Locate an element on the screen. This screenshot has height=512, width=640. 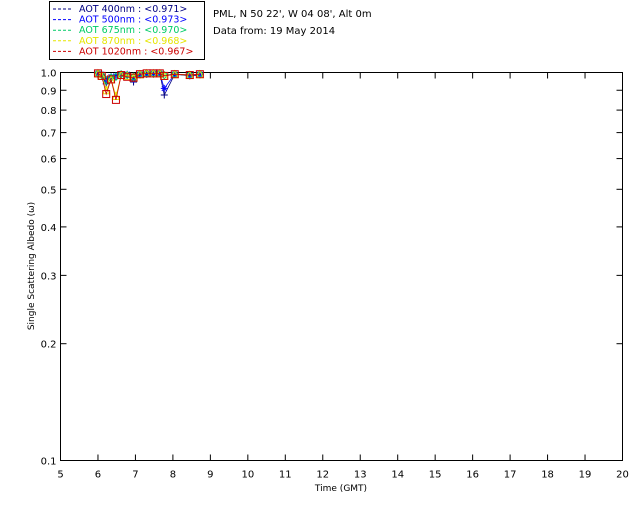
x-tick-label: 11 is located at coordinates (285, 475).